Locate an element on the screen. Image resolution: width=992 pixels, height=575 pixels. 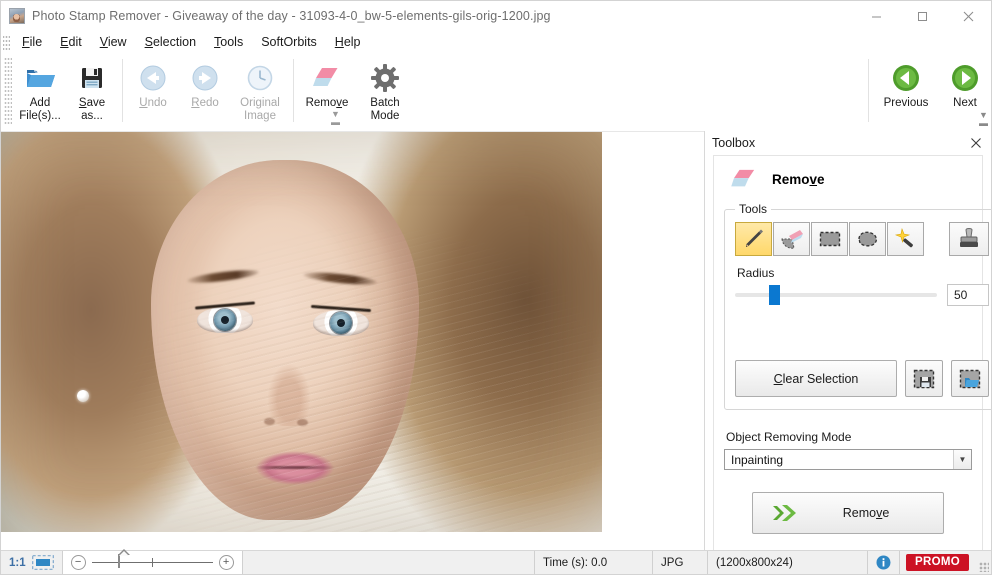
toolbar-group-actions: Remove Batch Mode is located at coordinates (356, 91).